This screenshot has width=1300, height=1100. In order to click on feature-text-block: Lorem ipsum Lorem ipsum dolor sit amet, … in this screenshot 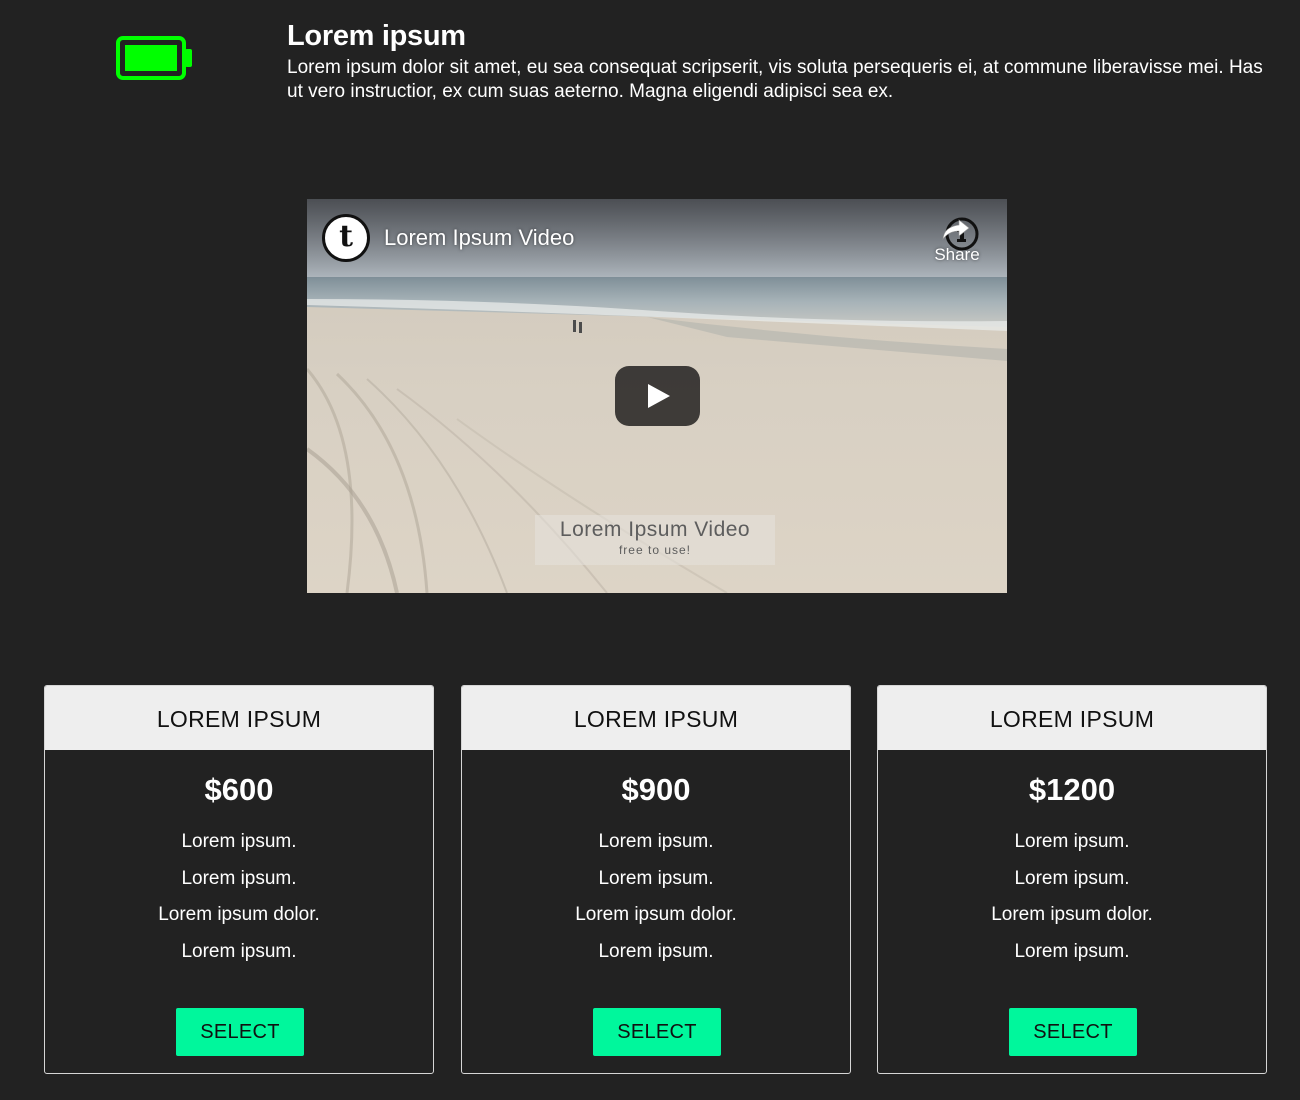, I will do `click(784, 61)`.